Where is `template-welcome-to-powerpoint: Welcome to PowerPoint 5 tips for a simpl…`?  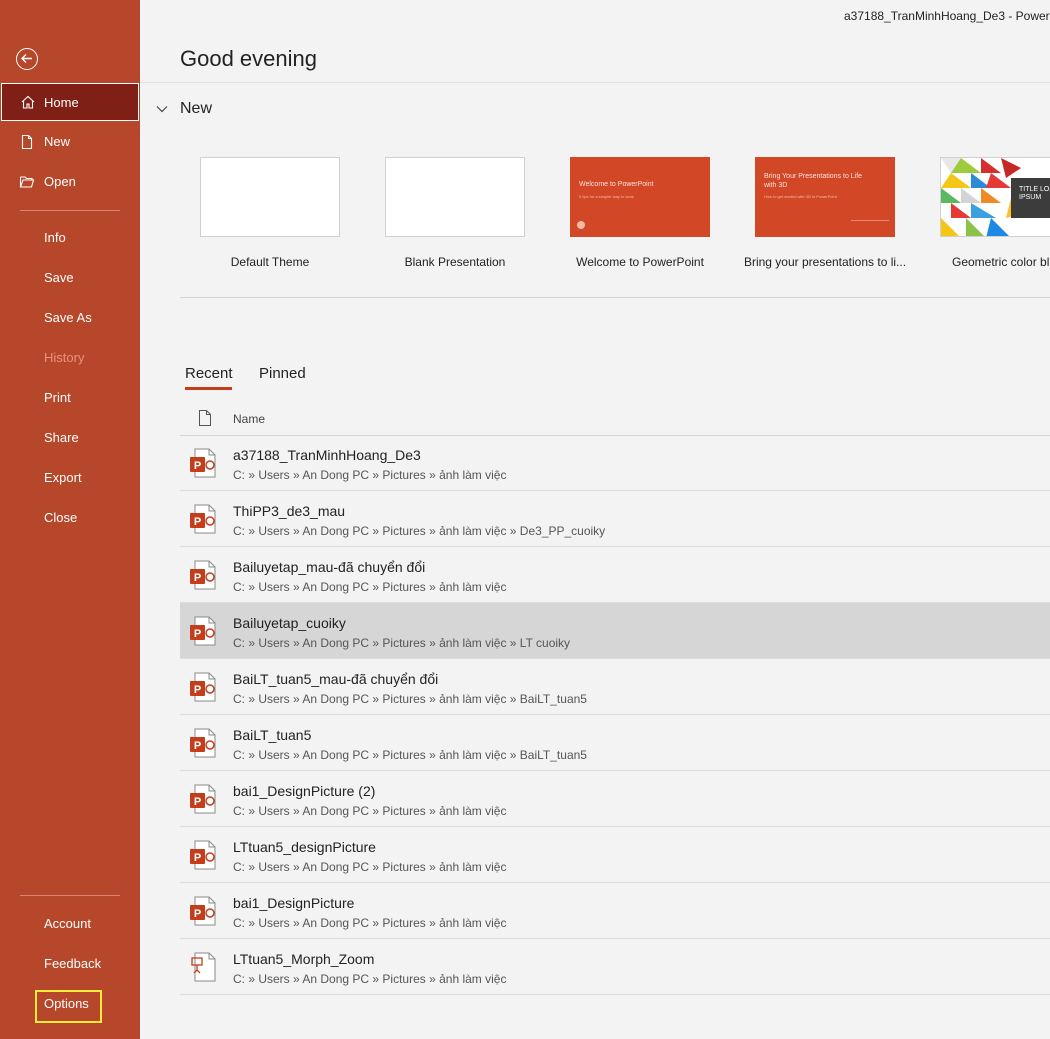 template-welcome-to-powerpoint: Welcome to PowerPoint 5 tips for a simpl… is located at coordinates (640, 213).